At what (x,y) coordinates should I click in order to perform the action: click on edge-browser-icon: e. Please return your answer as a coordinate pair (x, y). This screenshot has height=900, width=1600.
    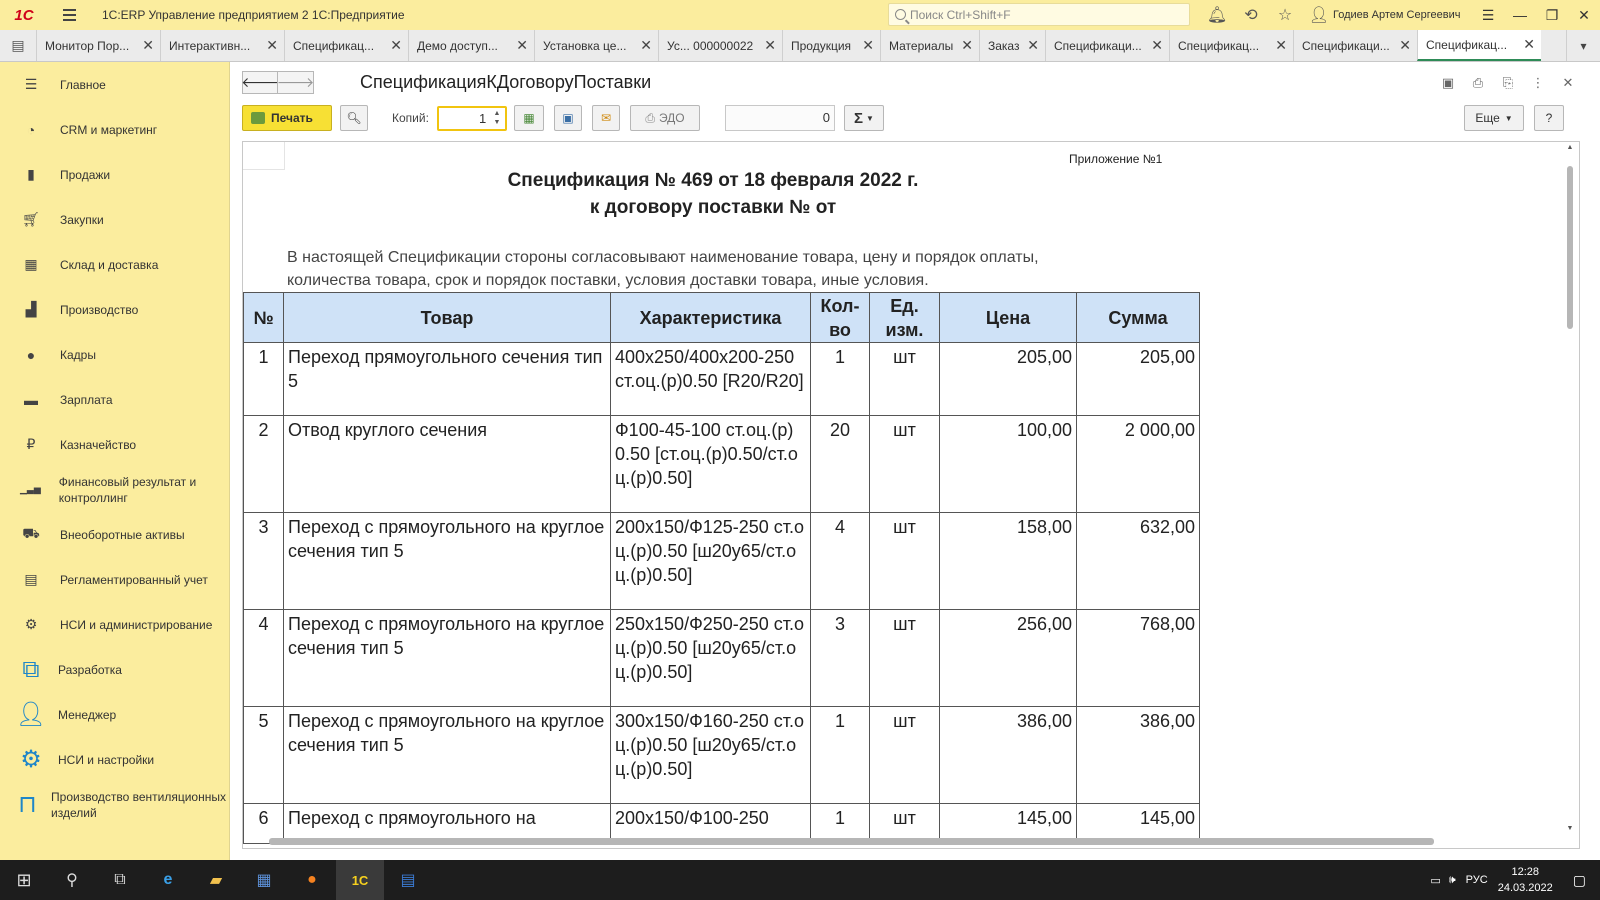
    Looking at the image, I should click on (168, 880).